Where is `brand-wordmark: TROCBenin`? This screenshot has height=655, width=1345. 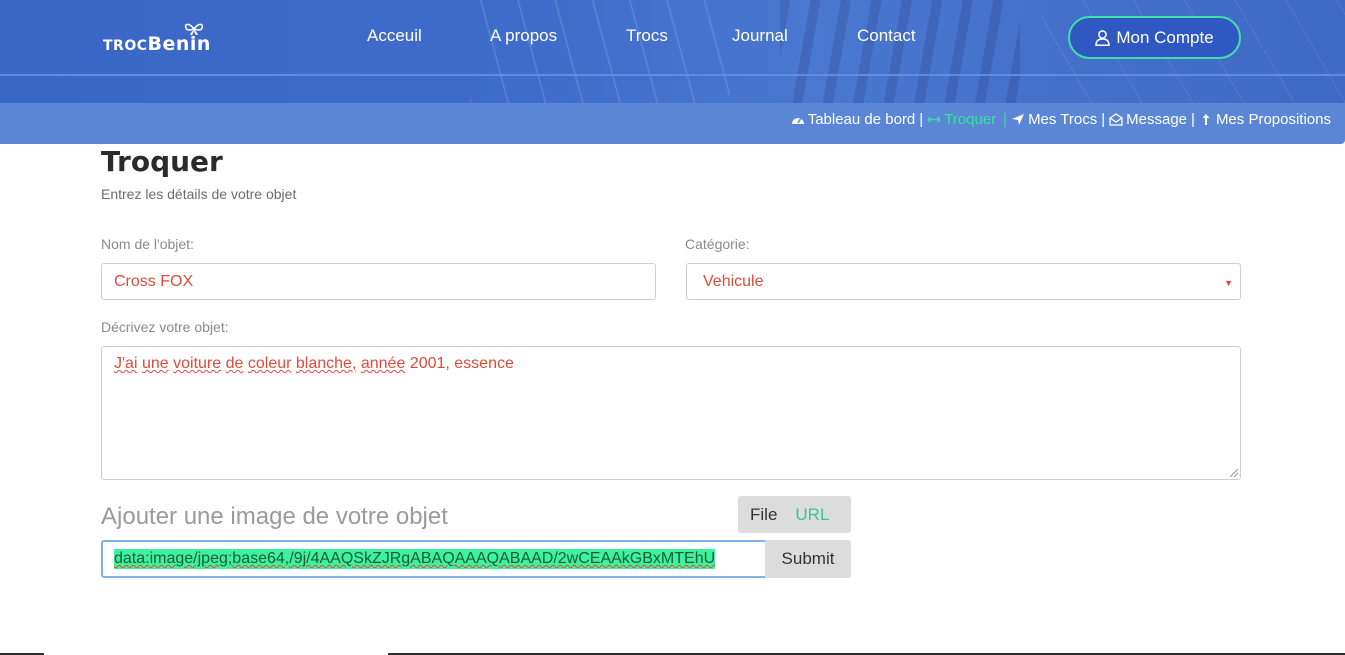
brand-wordmark: TROCBenin is located at coordinates (157, 44).